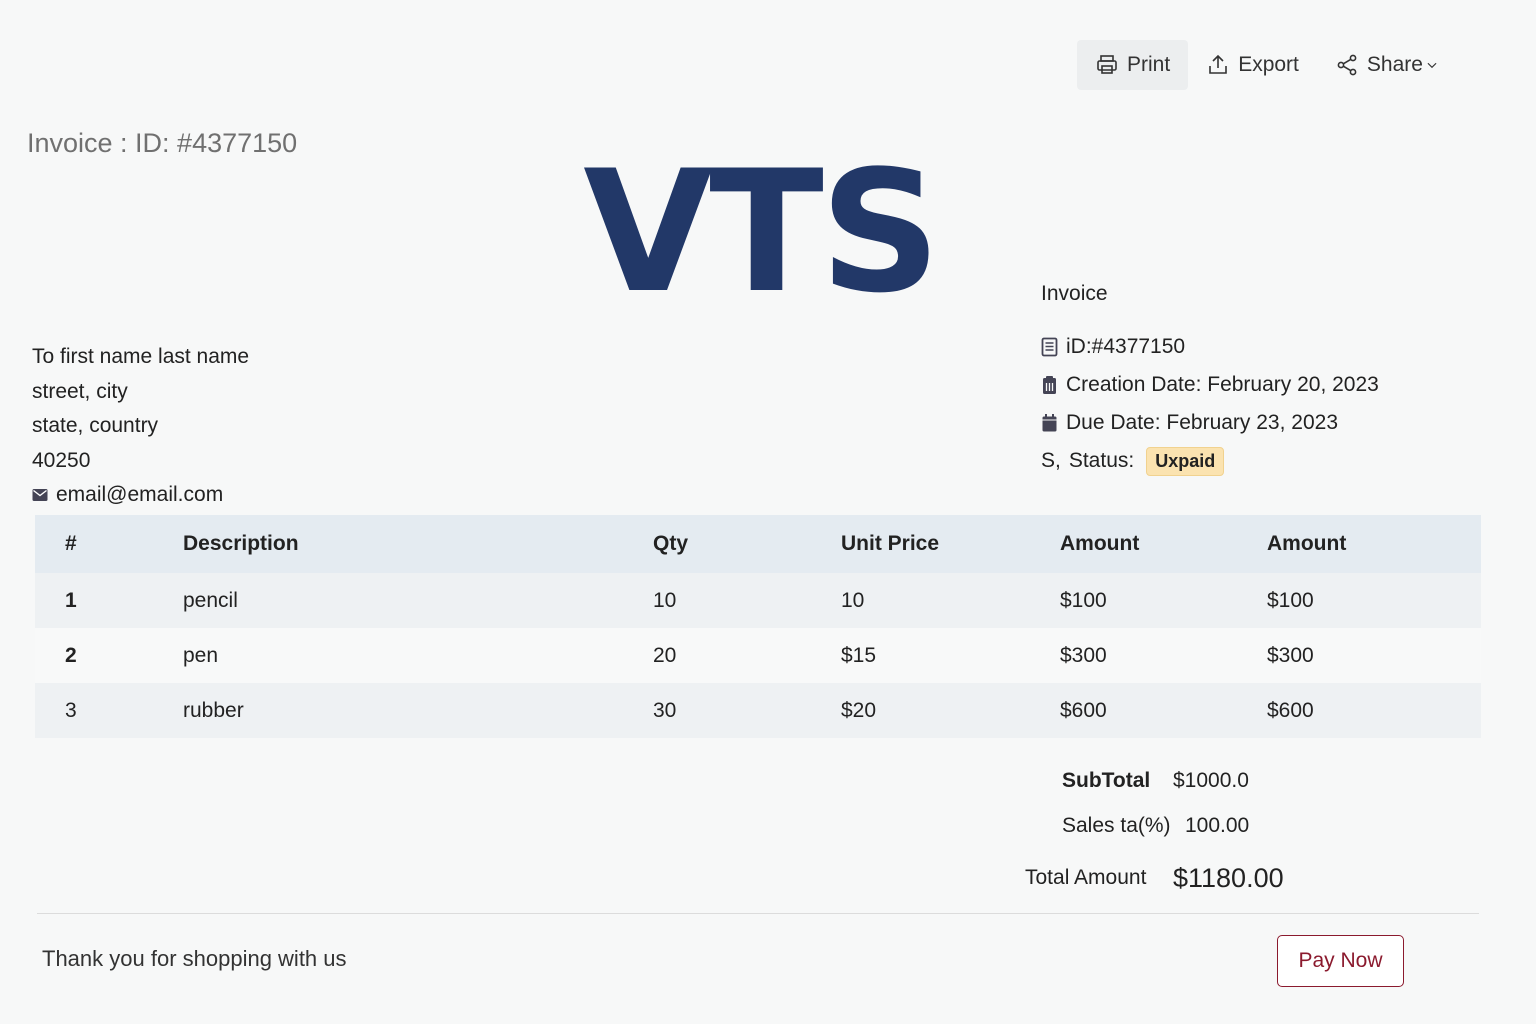  What do you see at coordinates (950, 600) in the screenshot?
I see `row-unit-price: 10` at bounding box center [950, 600].